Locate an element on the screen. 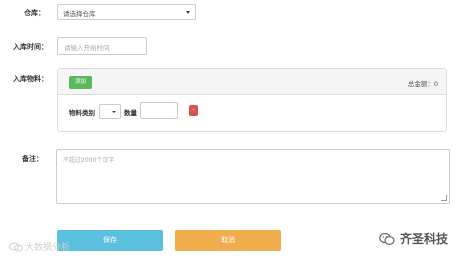  watermark-left-text: 大数据分析 is located at coordinates (48, 248).